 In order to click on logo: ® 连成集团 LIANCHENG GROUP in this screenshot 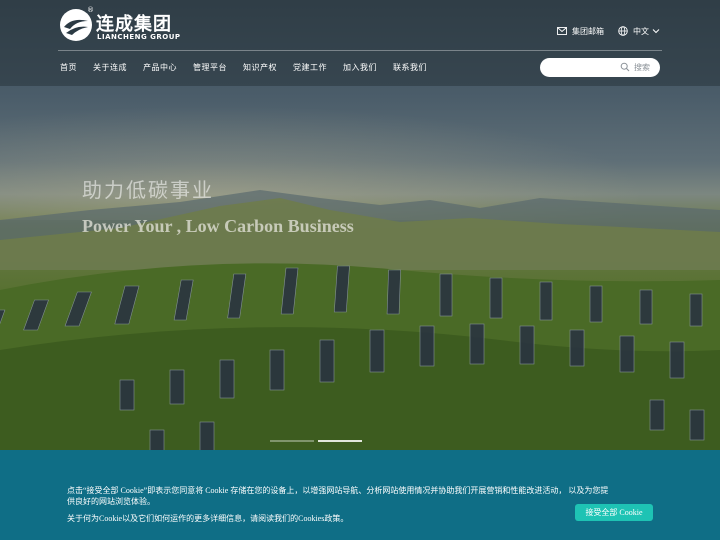, I will do `click(125, 24)`.